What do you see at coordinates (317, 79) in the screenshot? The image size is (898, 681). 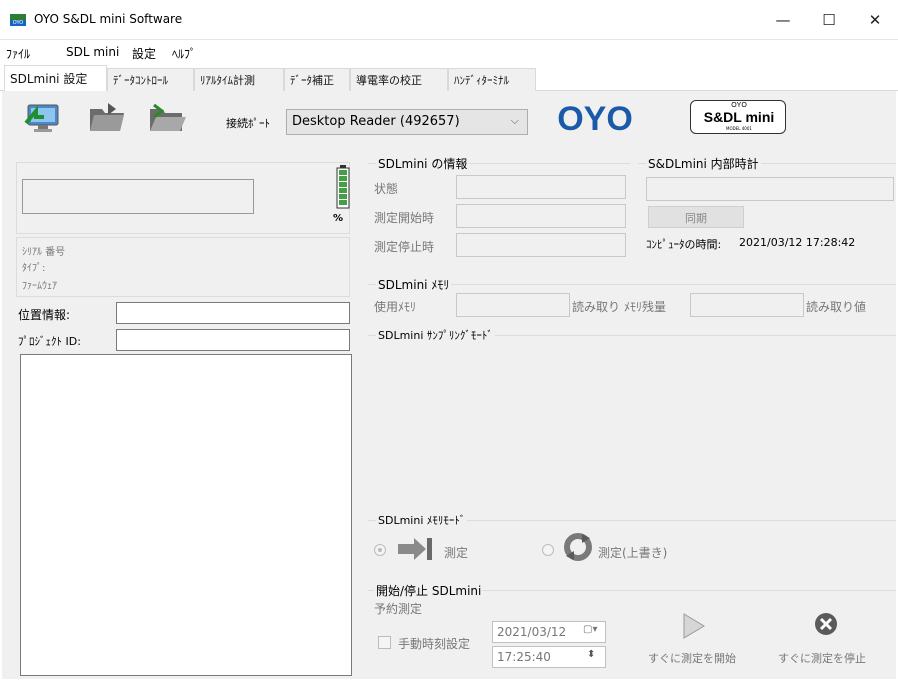 I see `tab-data-correction: ﾃﾞｰﾀ補正` at bounding box center [317, 79].